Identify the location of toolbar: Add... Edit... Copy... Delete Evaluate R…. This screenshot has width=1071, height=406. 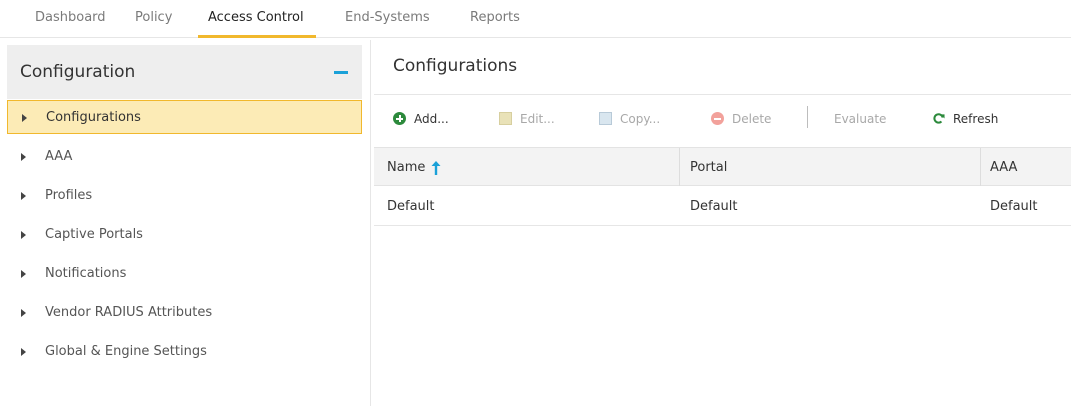
(722, 118).